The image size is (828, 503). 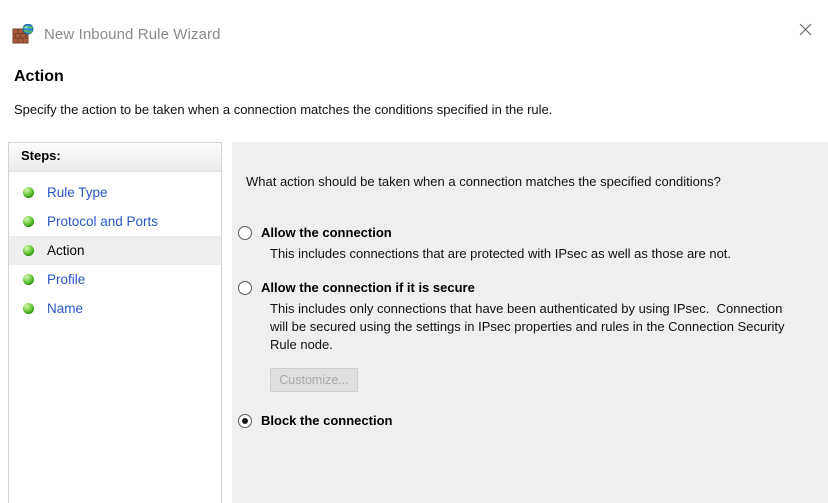 I want to click on steps-header-label: Steps:, so click(x=41, y=155).